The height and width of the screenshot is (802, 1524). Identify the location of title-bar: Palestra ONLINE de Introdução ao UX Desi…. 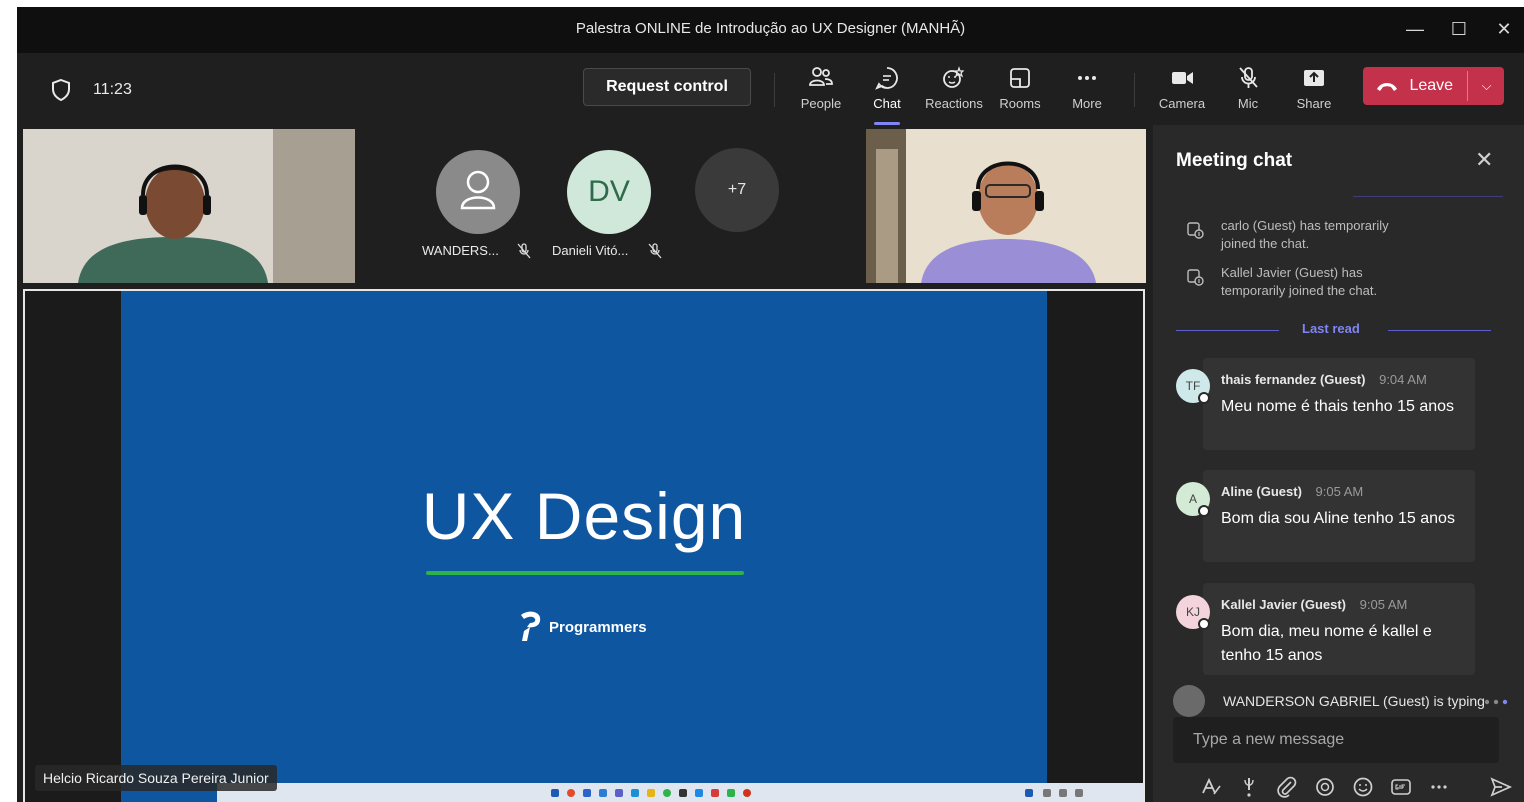
(770, 30).